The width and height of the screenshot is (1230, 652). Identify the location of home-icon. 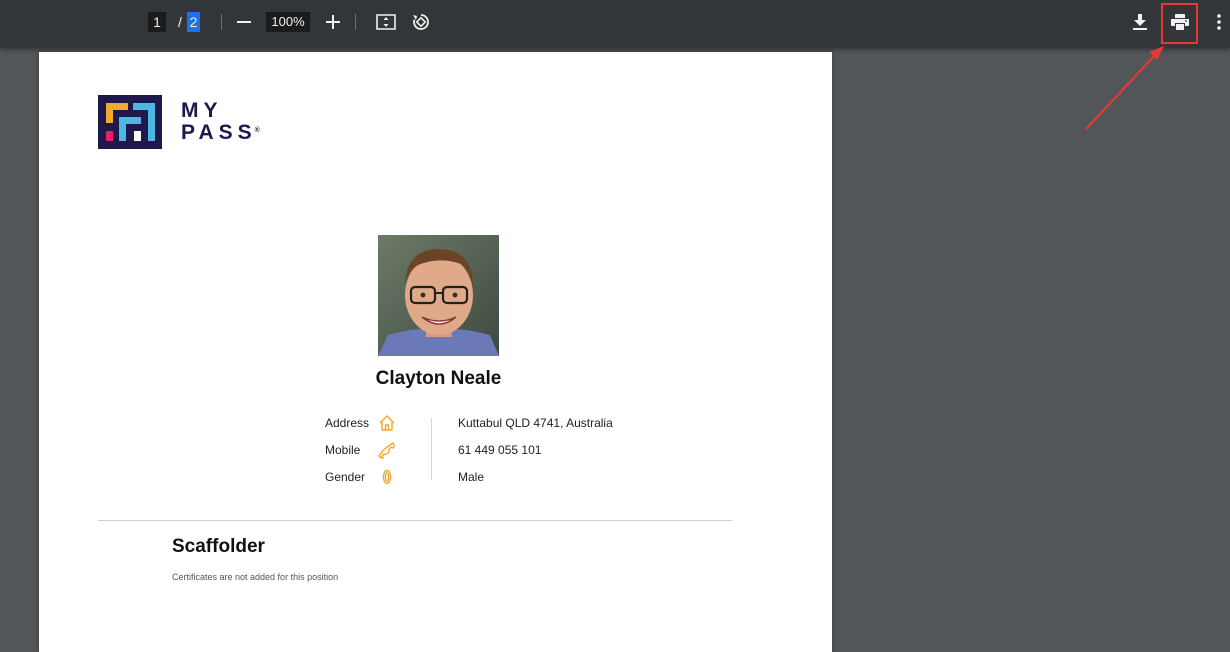
(387, 423).